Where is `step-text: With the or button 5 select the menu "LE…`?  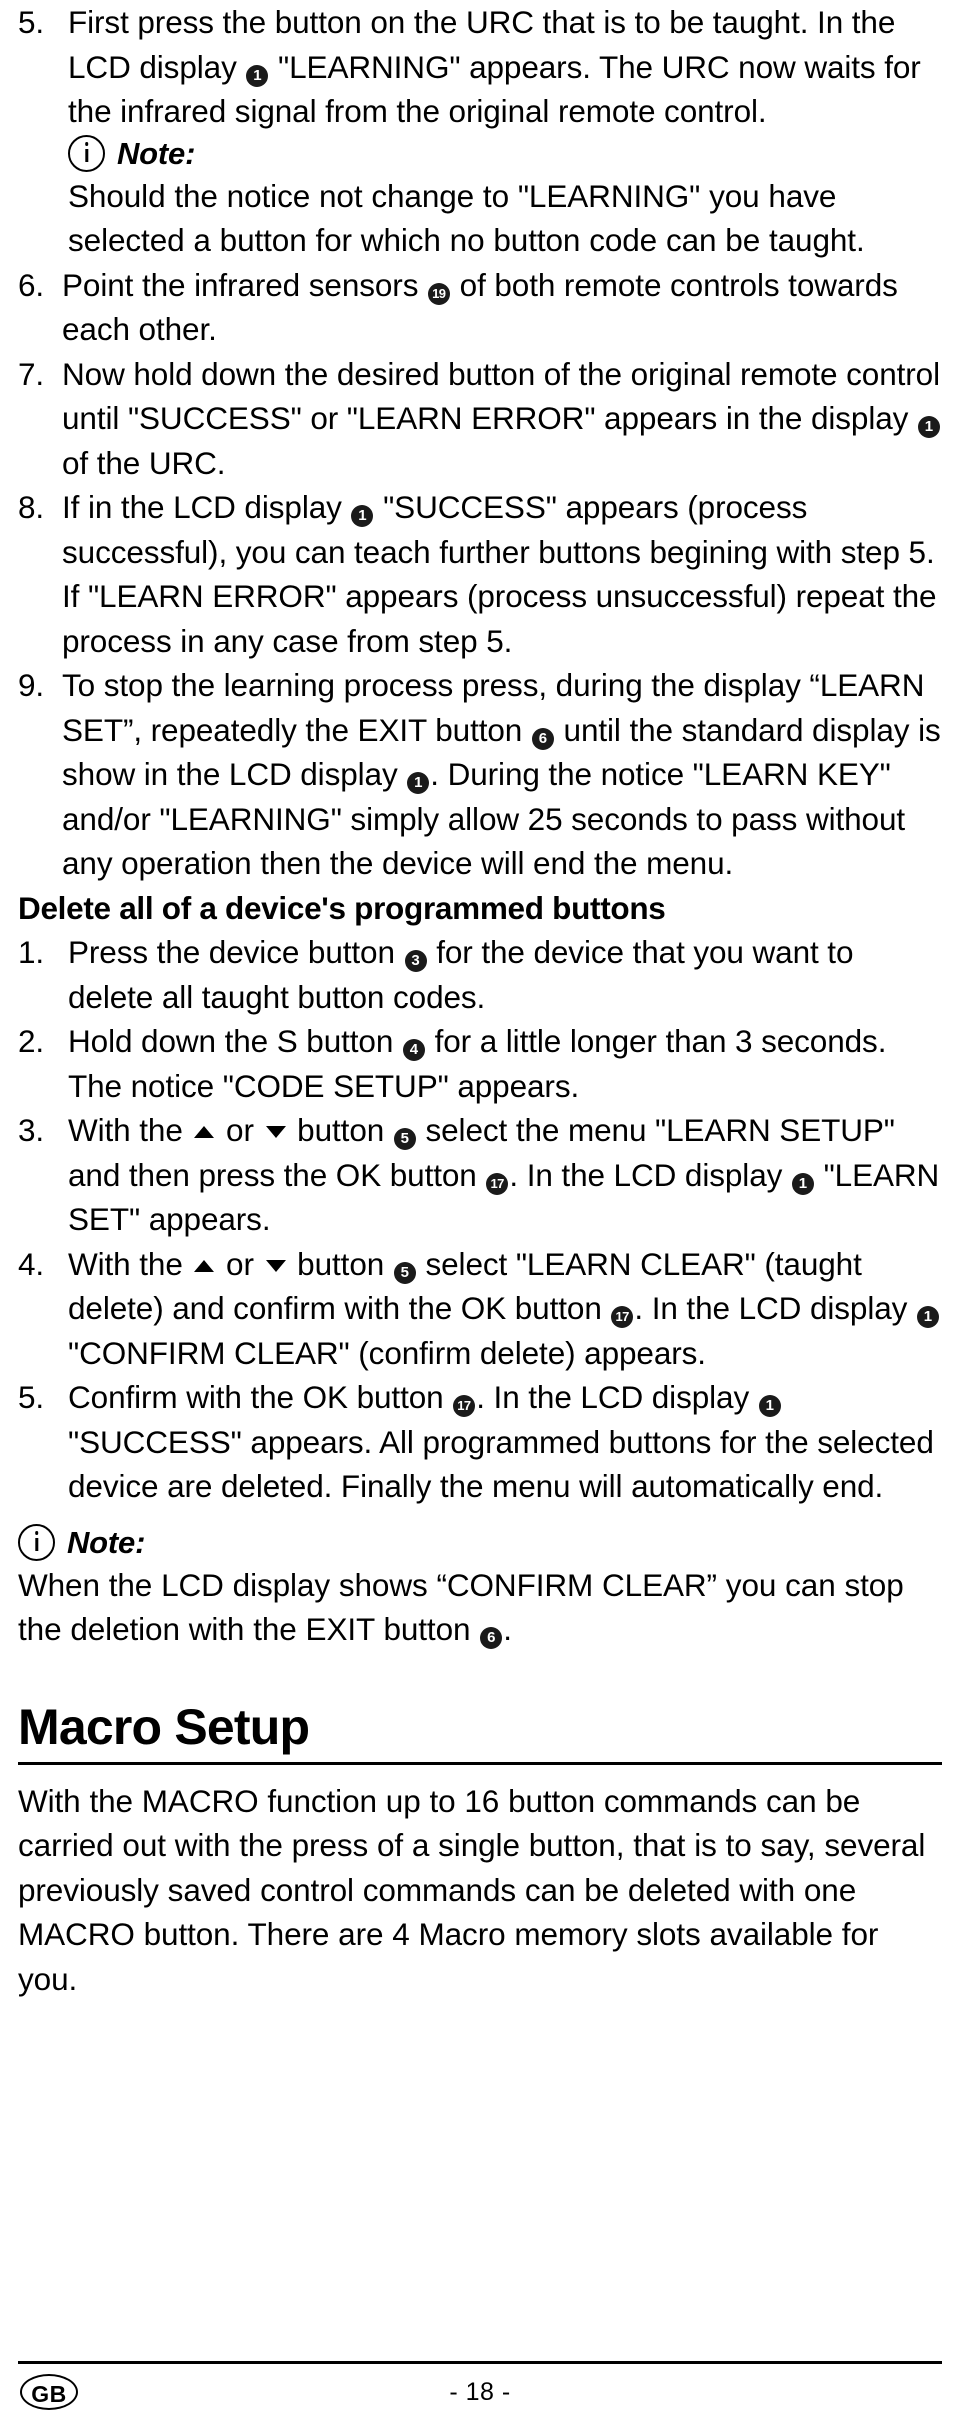
step-text: With the or button 5 select the menu "LE… is located at coordinates (503, 1174).